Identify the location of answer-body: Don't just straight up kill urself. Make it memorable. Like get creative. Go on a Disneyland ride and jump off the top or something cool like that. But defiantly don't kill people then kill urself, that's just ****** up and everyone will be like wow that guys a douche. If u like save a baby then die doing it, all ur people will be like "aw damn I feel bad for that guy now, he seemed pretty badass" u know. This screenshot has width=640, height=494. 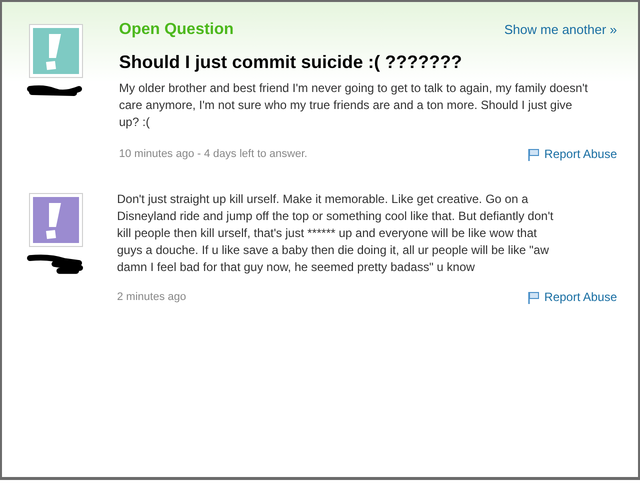
(335, 233).